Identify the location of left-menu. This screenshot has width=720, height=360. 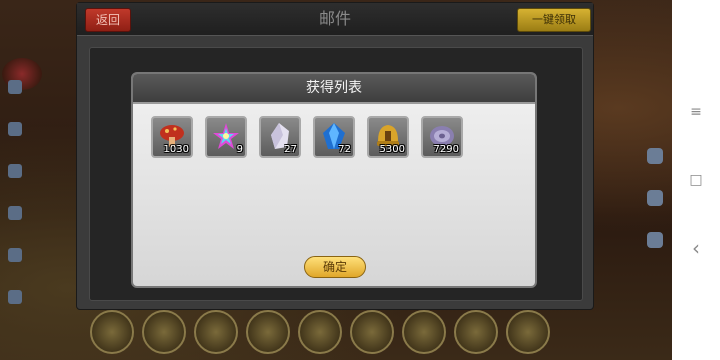
(15, 186).